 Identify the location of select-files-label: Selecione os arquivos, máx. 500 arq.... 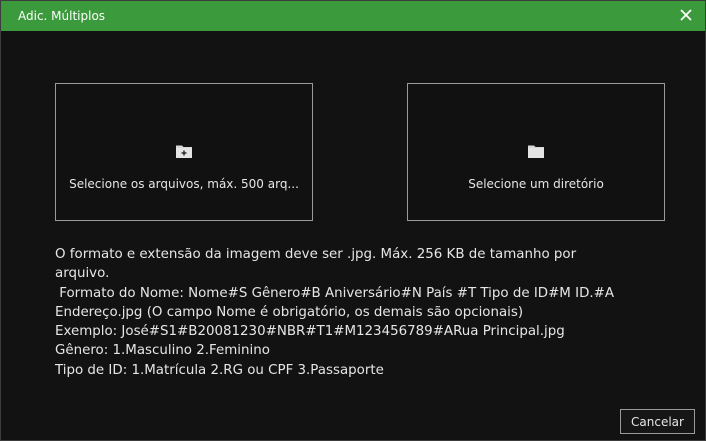
(184, 184).